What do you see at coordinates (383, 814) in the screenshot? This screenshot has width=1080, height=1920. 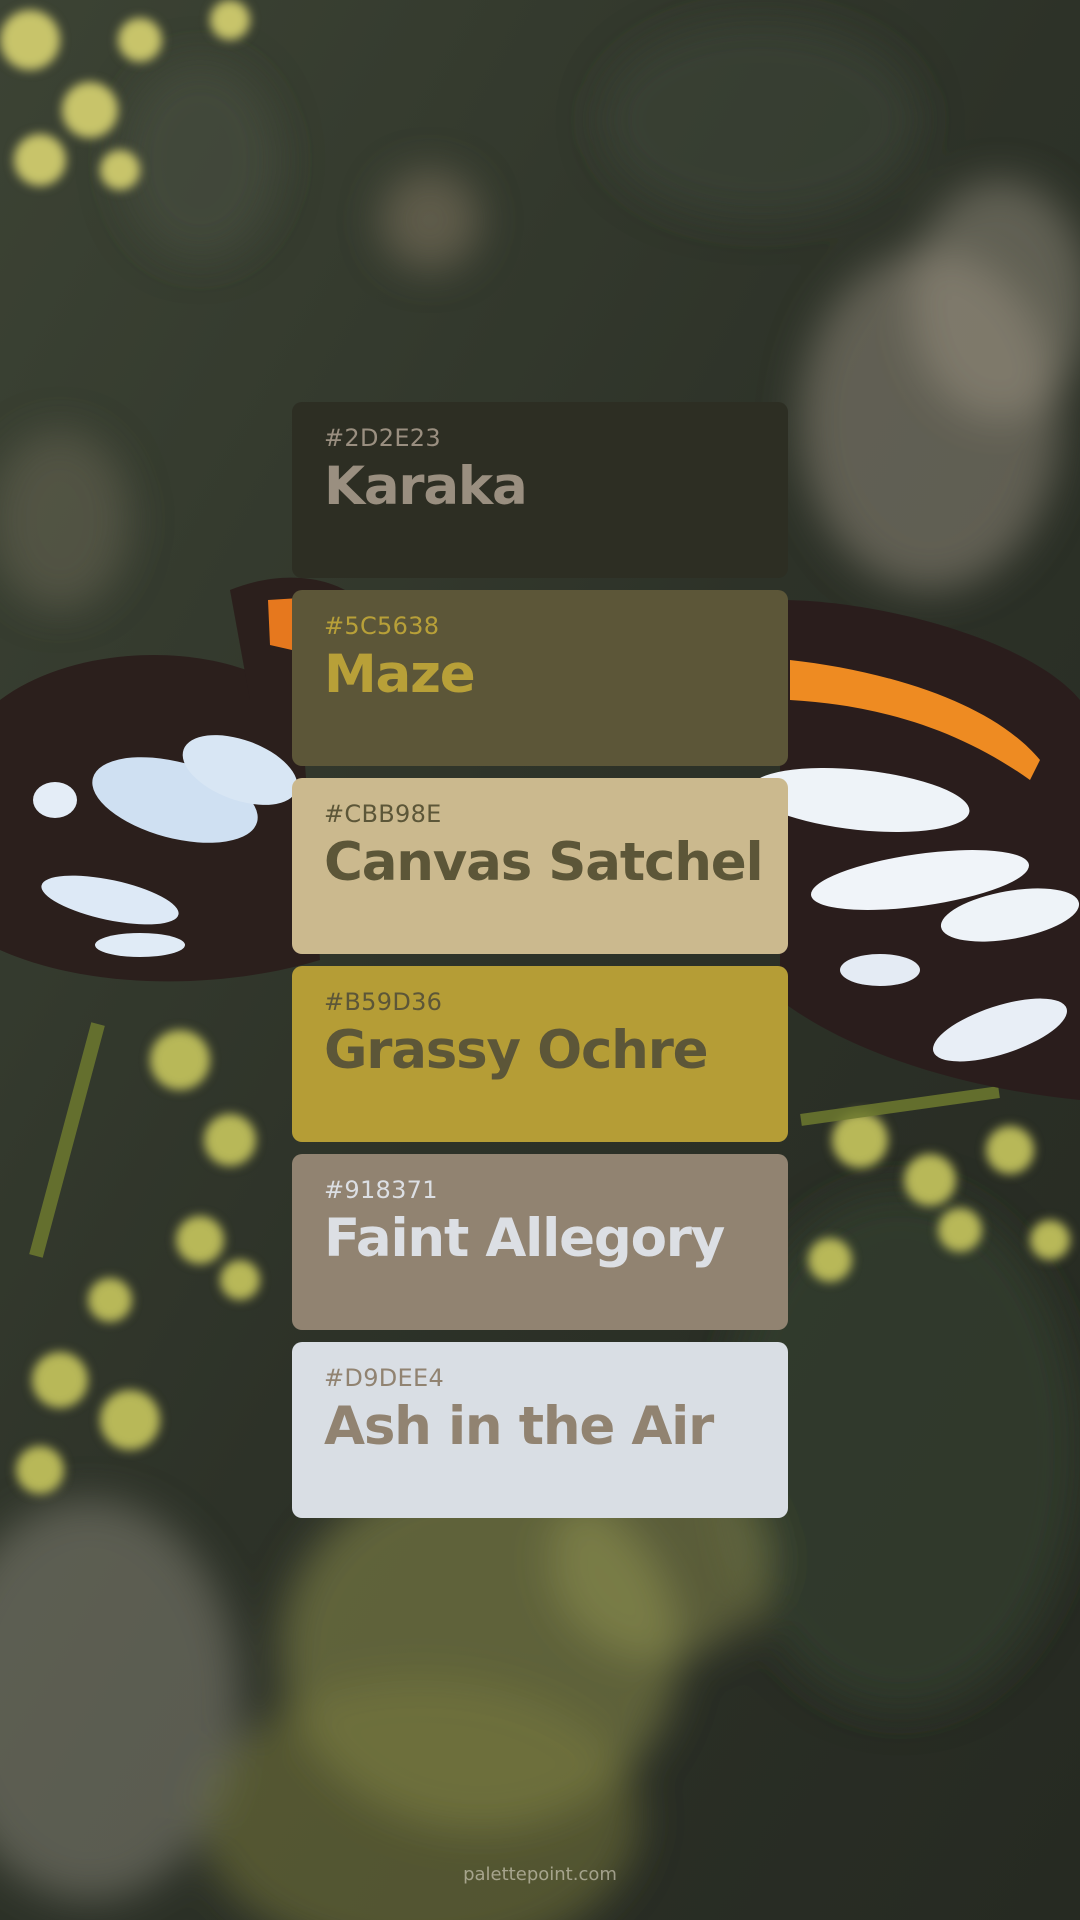 I see `swatch-hex-code: #CBB98E` at bounding box center [383, 814].